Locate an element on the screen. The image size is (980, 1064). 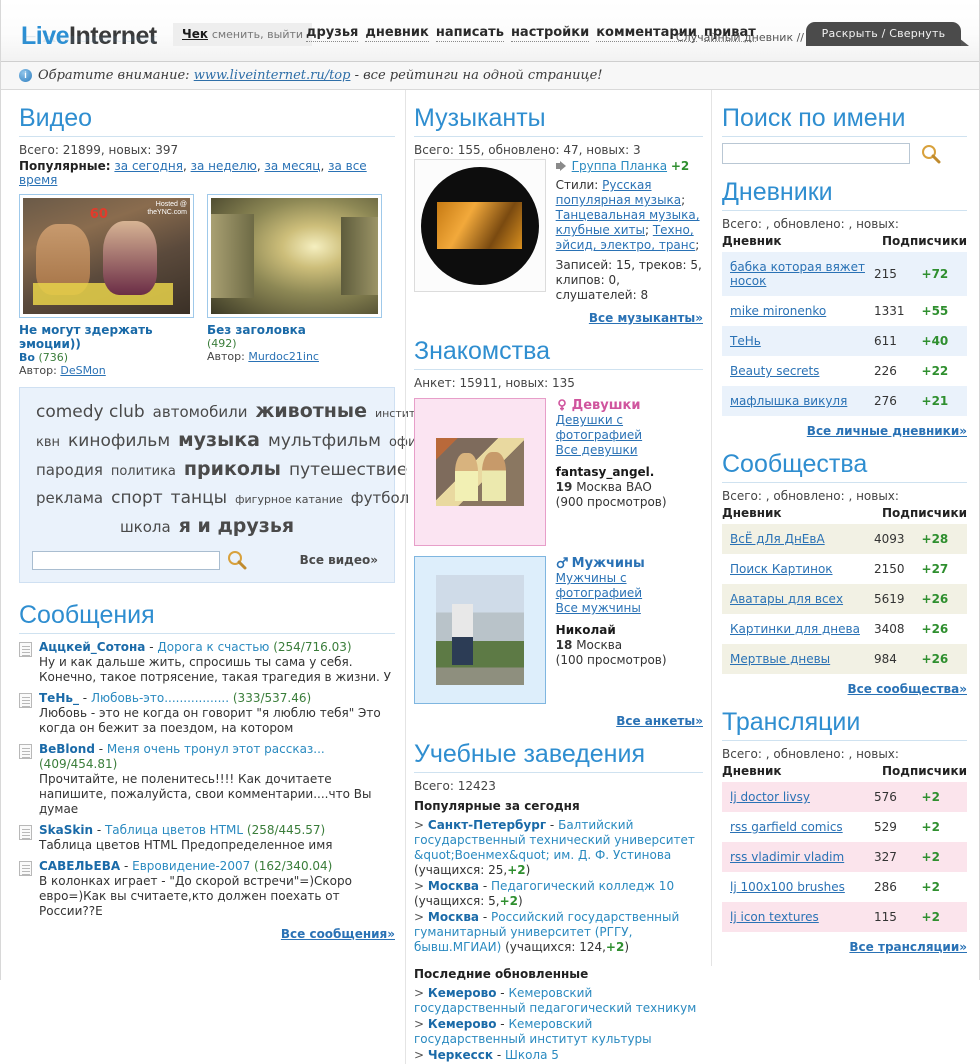
education-city: Черкесск is located at coordinates (460, 1055).